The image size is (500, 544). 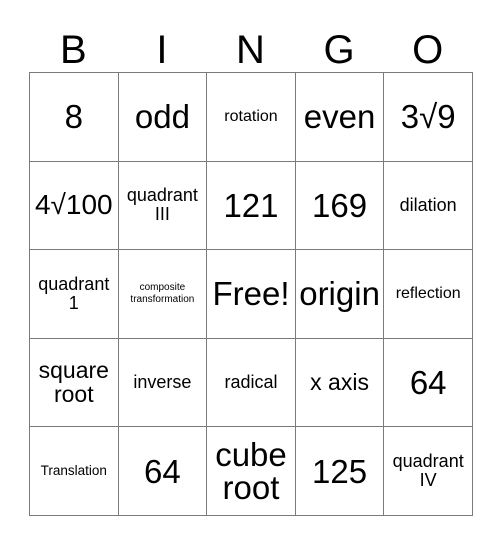 I want to click on bingo-cell: quadrant III, so click(x=162, y=205).